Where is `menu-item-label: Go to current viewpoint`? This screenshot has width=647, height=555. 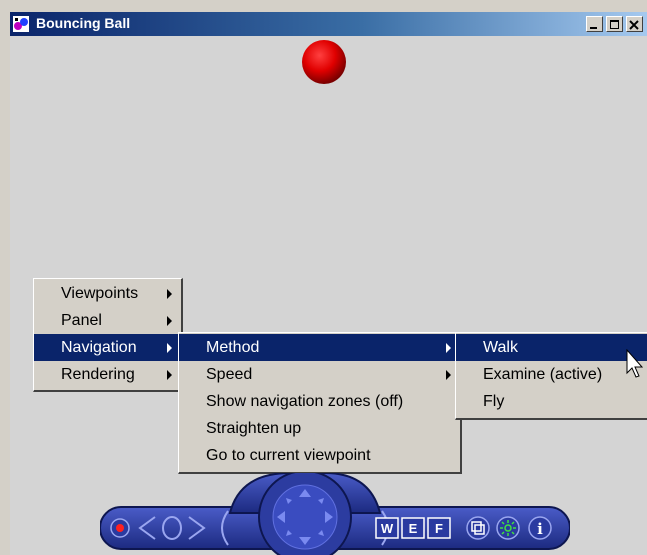
menu-item-label: Go to current viewpoint is located at coordinates (288, 455).